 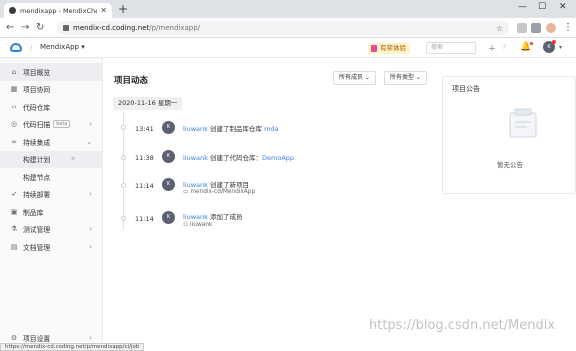 I want to click on empty-state-icon, so click(x=523, y=123).